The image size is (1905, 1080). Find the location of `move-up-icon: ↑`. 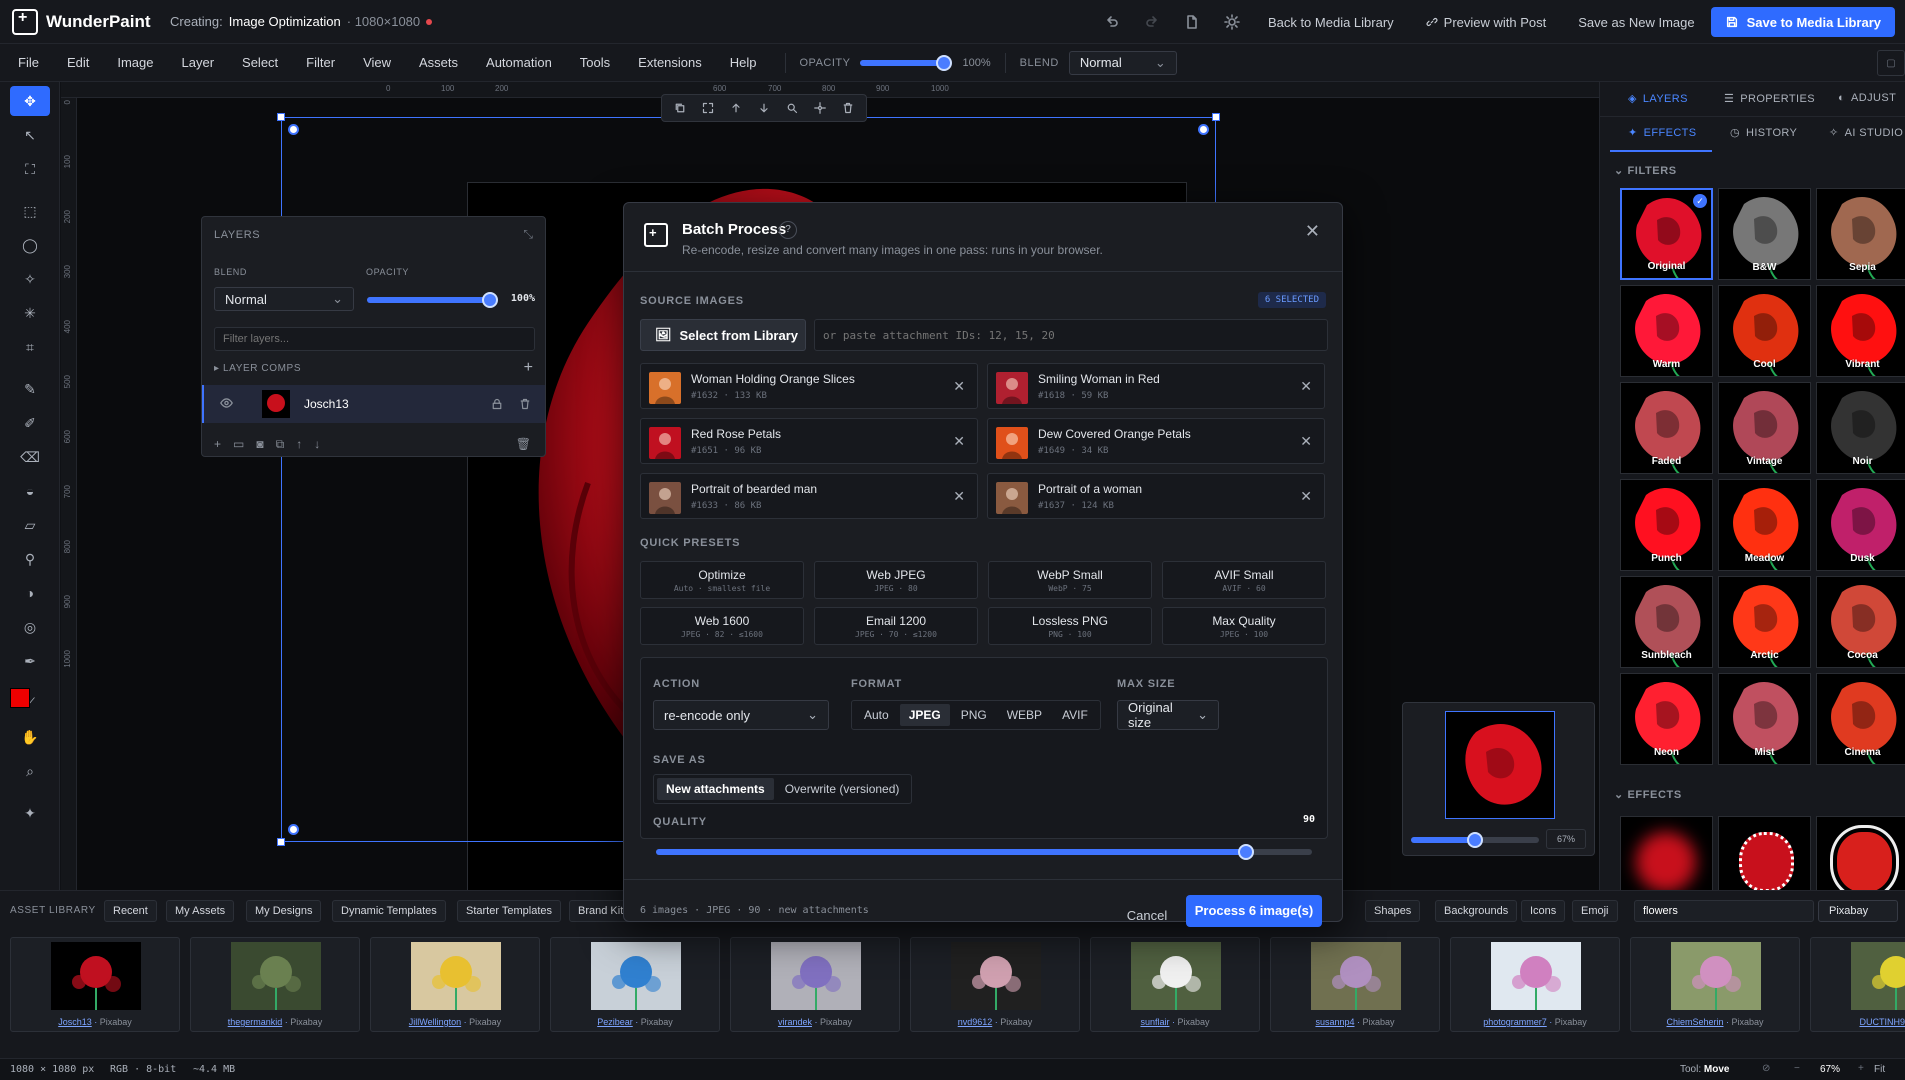

move-up-icon: ↑ is located at coordinates (299, 444).